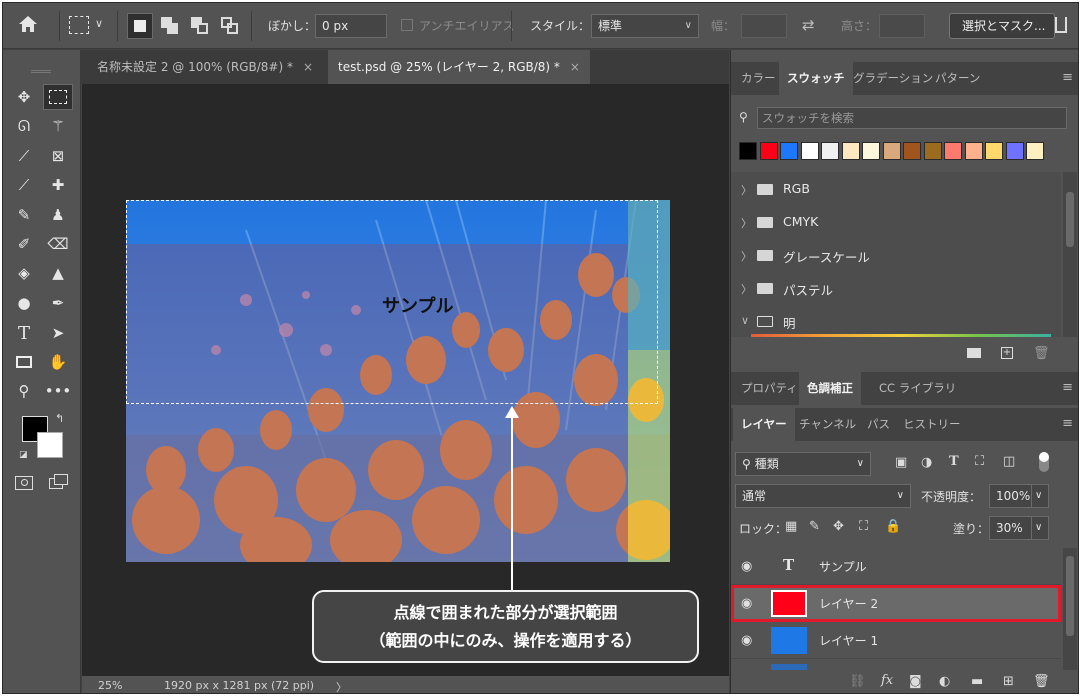 The width and height of the screenshot is (1083, 696). Describe the element at coordinates (58, 97) in the screenshot. I see `marquee-tool-icon` at that location.